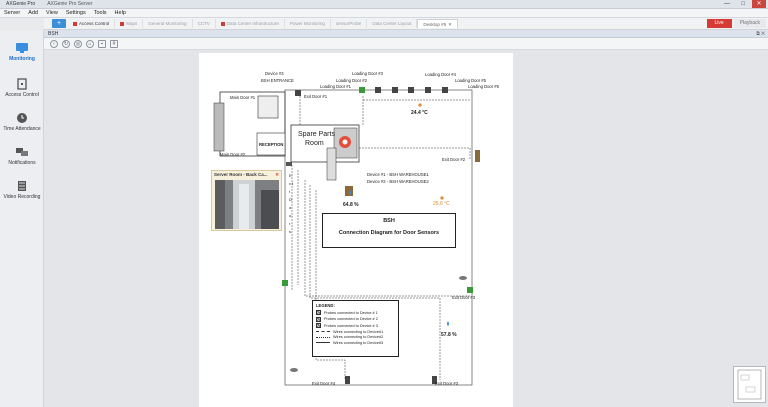 This screenshot has width=768, height=407. What do you see at coordinates (355, 319) in the screenshot?
I see `legend-item: Probes connected to Device # 2` at bounding box center [355, 319].